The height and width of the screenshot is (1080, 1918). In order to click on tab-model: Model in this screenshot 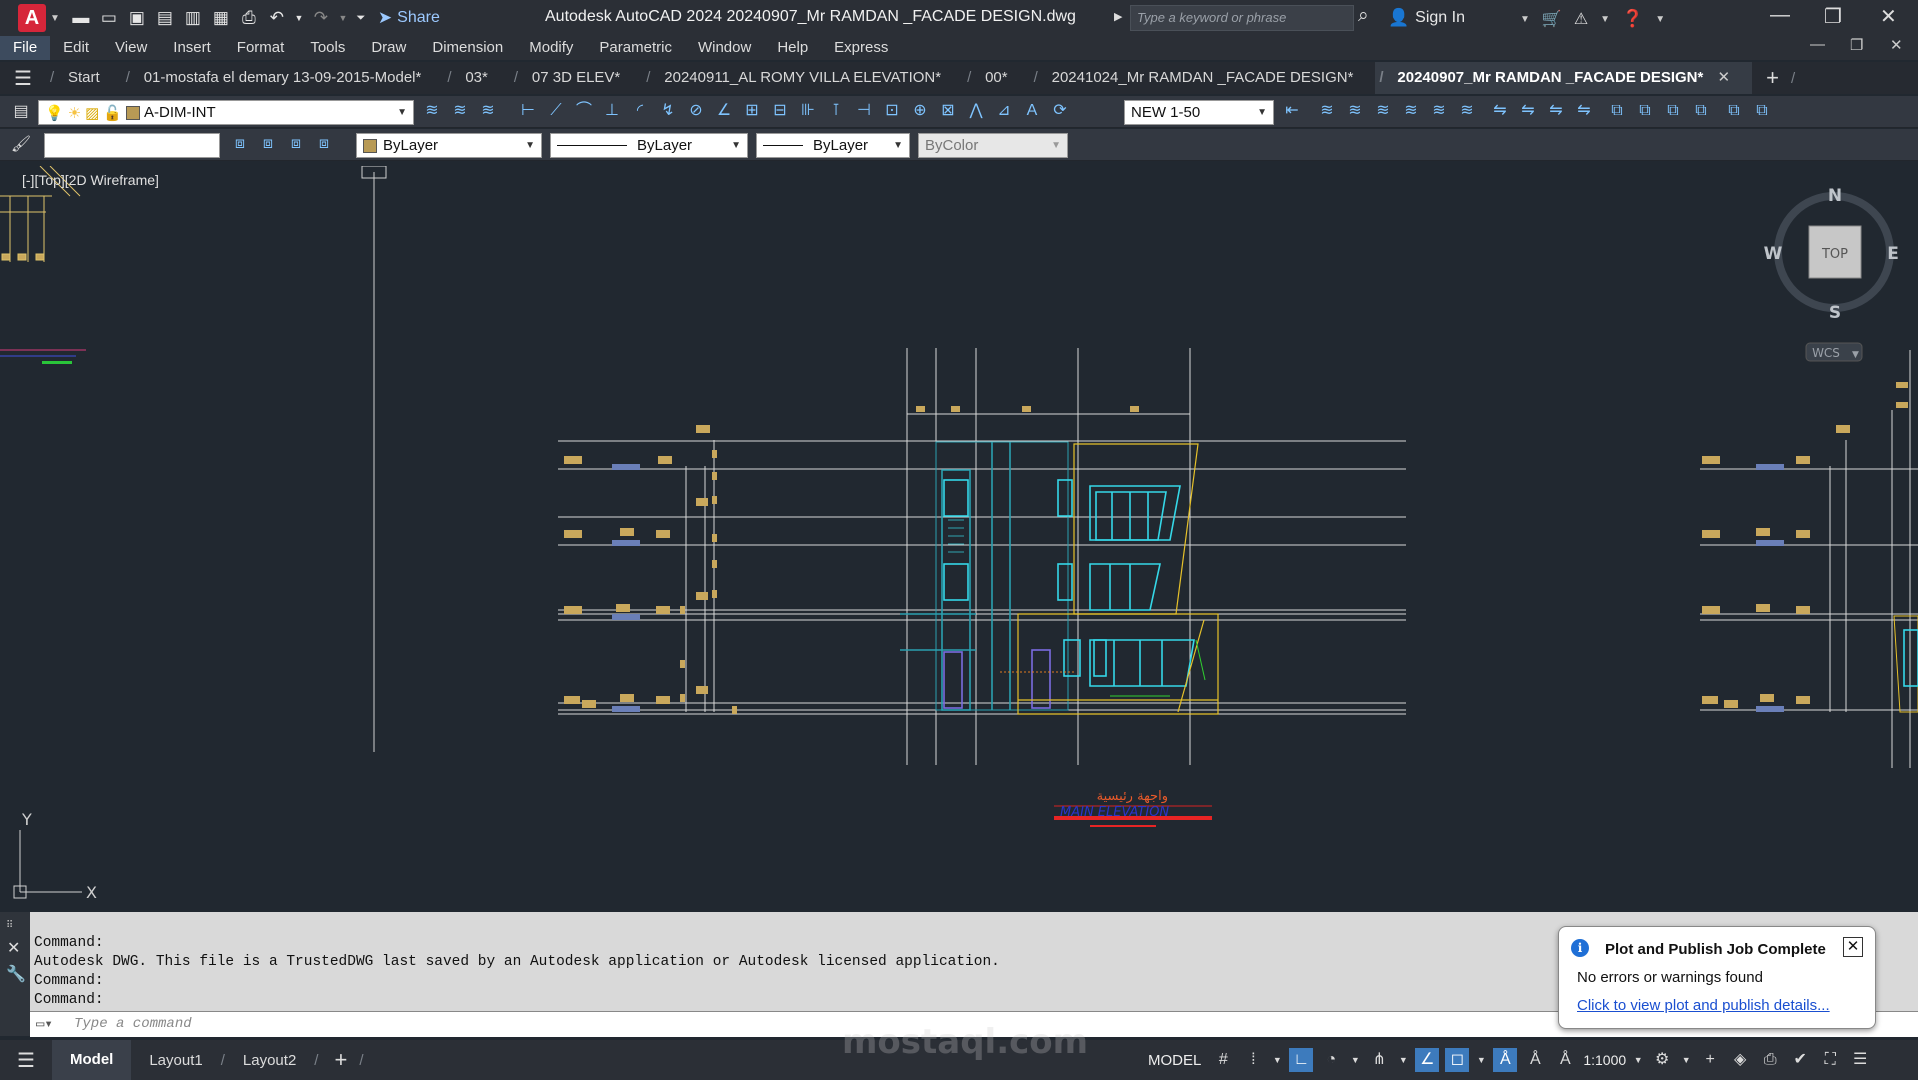, I will do `click(92, 1060)`.